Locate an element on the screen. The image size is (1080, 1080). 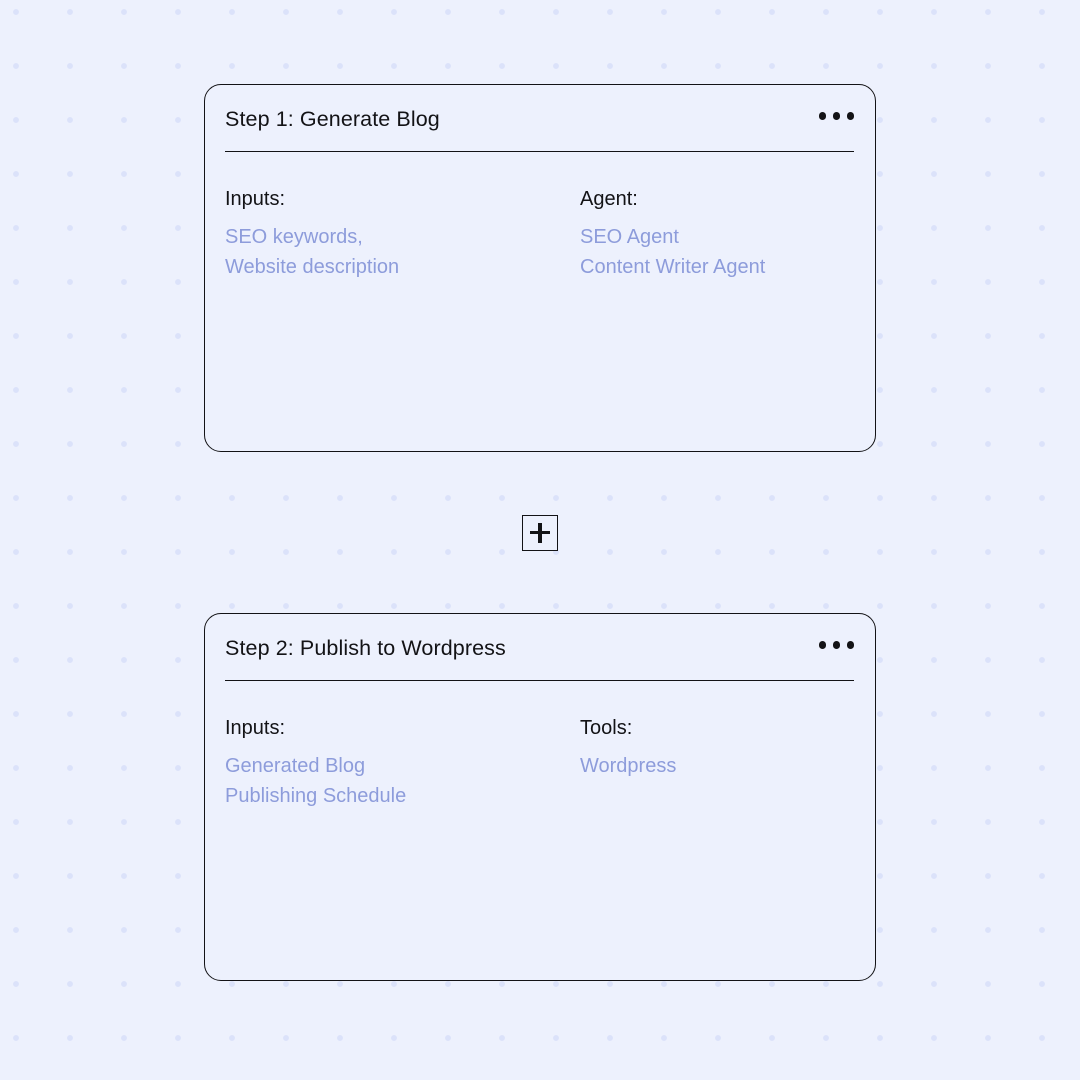
plus-icon is located at coordinates (540, 533).